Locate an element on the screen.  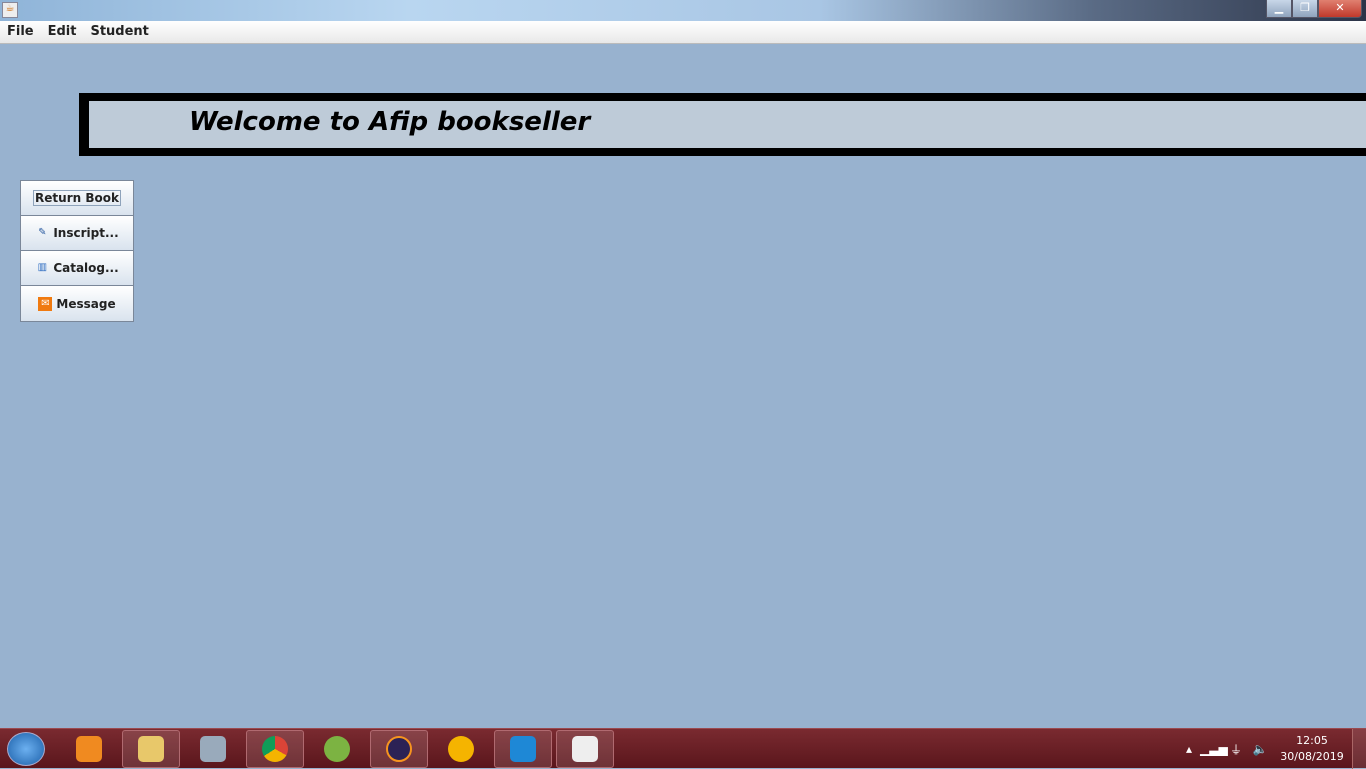
show-desktop-button is located at coordinates (1359, 749).